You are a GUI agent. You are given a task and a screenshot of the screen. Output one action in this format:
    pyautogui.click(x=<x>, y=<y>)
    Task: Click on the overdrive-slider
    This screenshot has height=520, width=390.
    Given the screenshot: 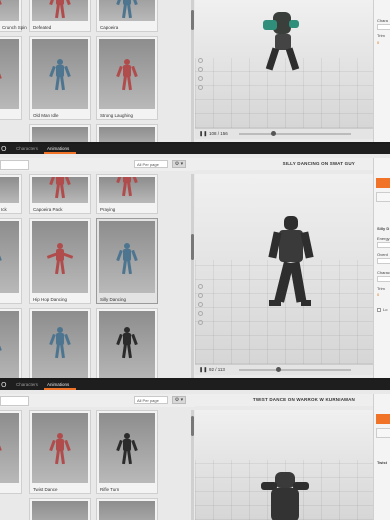 What is the action you would take?
    pyautogui.click(x=383, y=261)
    